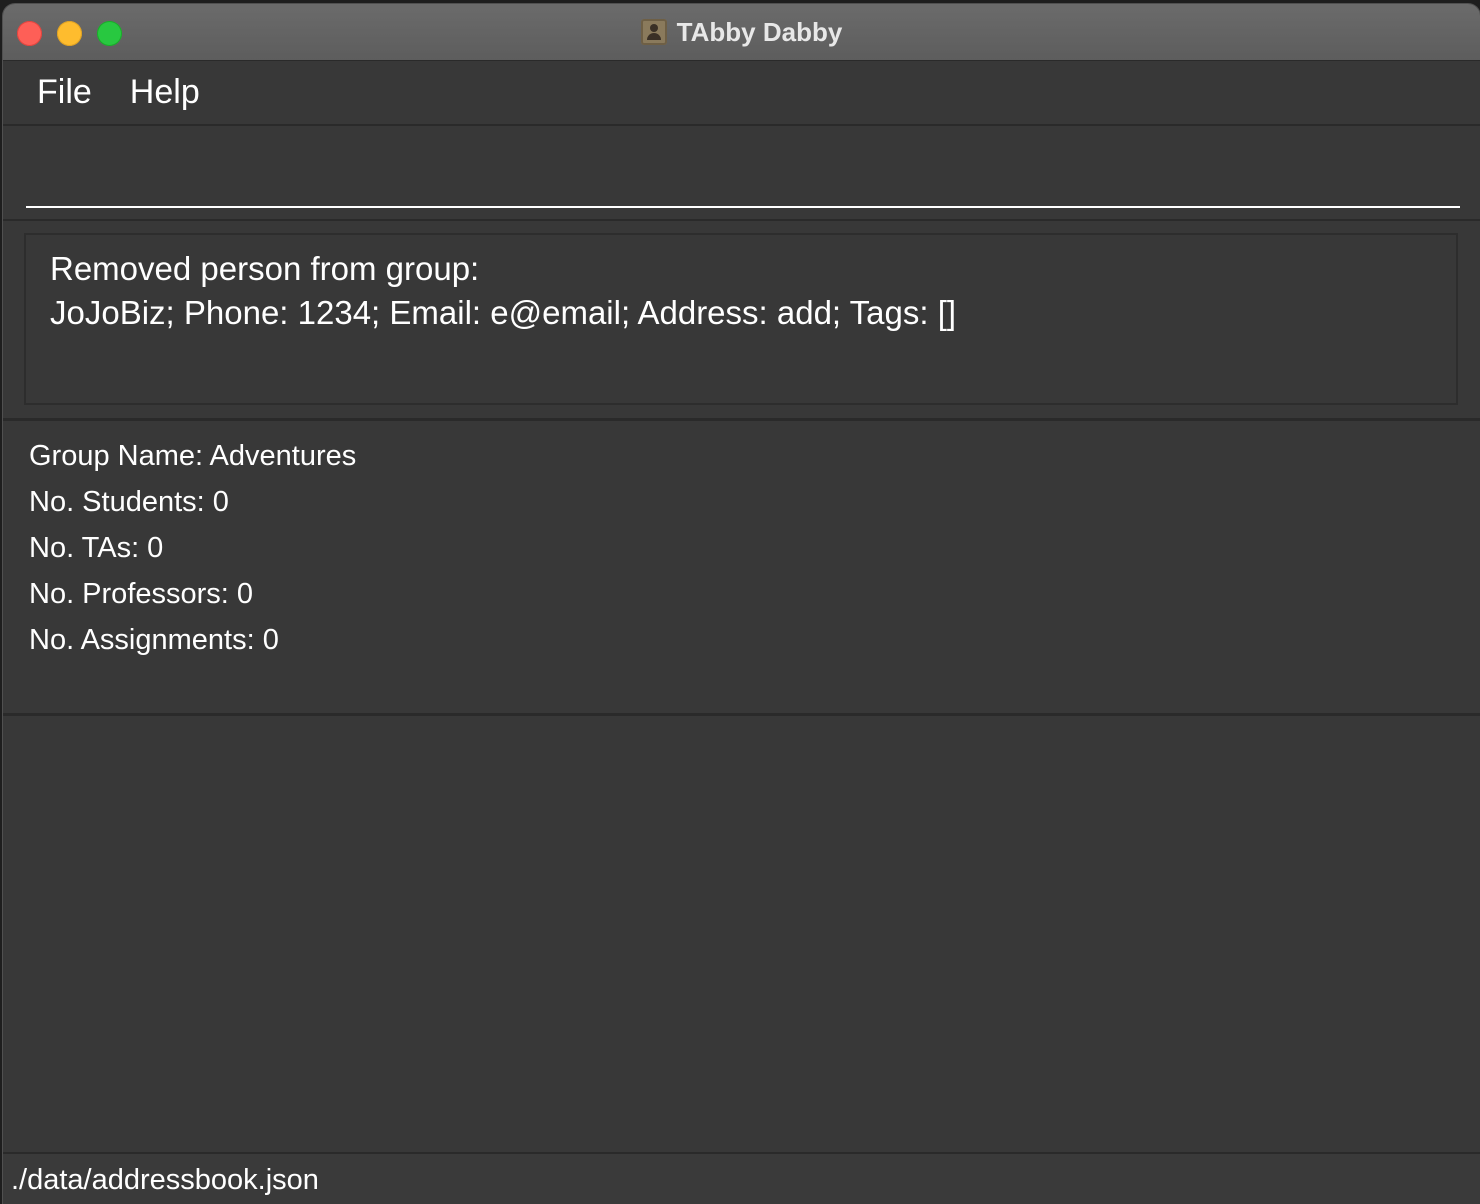  Describe the element at coordinates (96, 548) in the screenshot. I see `ta-count: No. TAs: 0` at that location.